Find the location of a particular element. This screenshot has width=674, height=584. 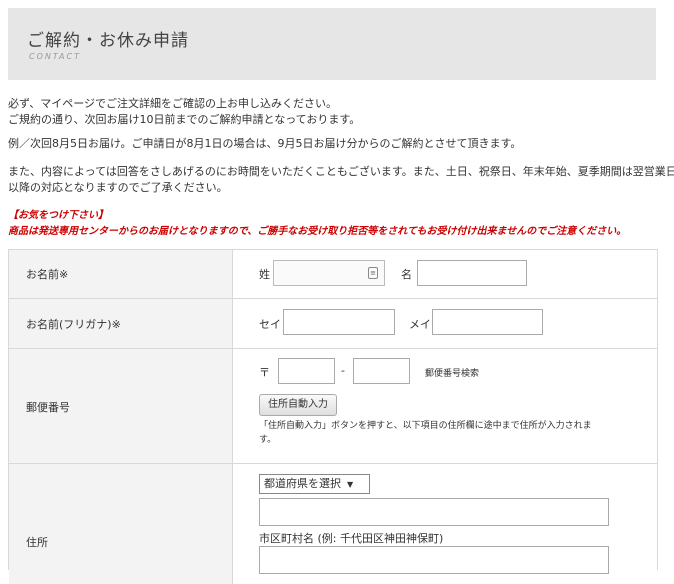

form-row-kana: お名前(フリガナ)※ セイ メイ is located at coordinates (333, 324).